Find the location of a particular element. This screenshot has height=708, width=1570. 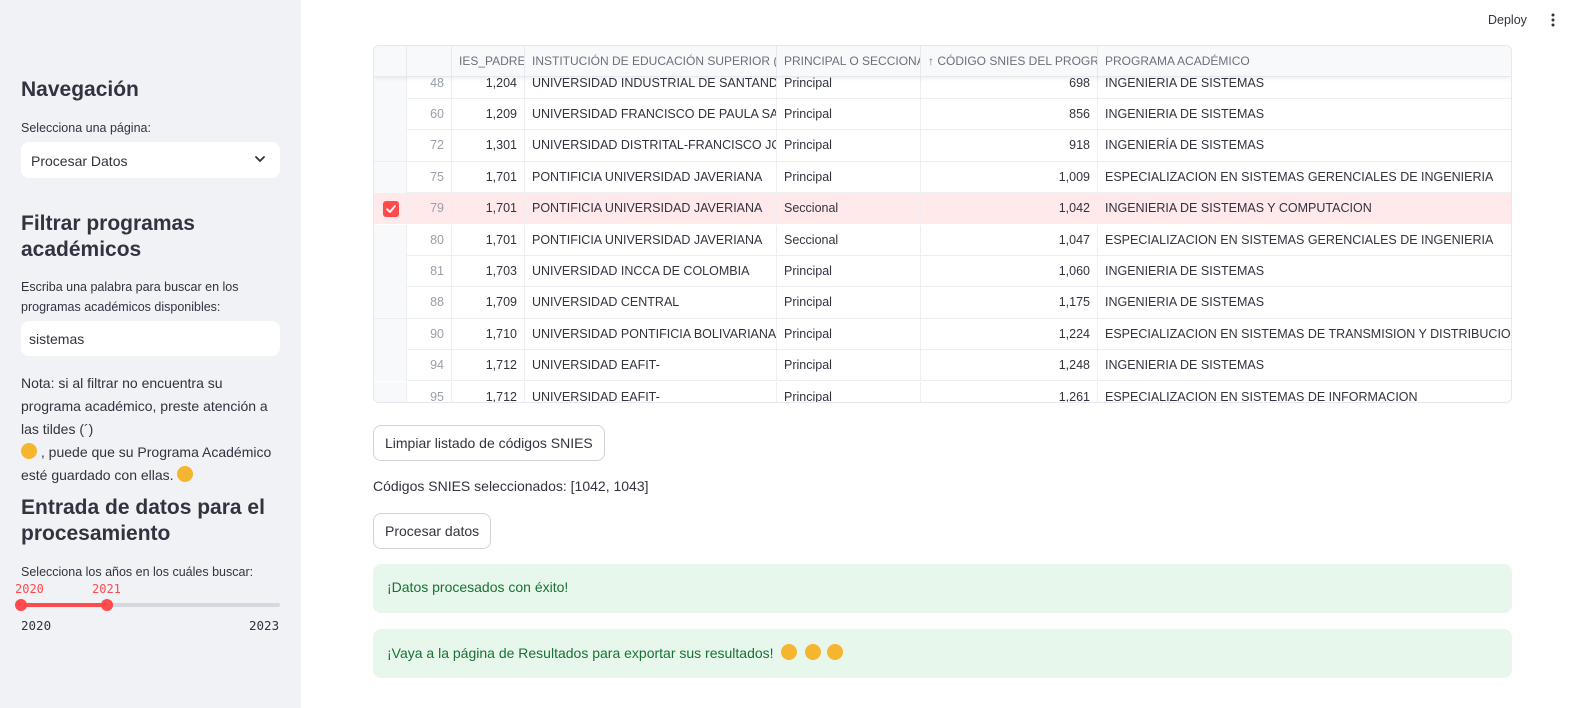

cell-institucion: UNIVERSIDAD FRANCISCO DE PAULA SANTANDER is located at coordinates (651, 114).